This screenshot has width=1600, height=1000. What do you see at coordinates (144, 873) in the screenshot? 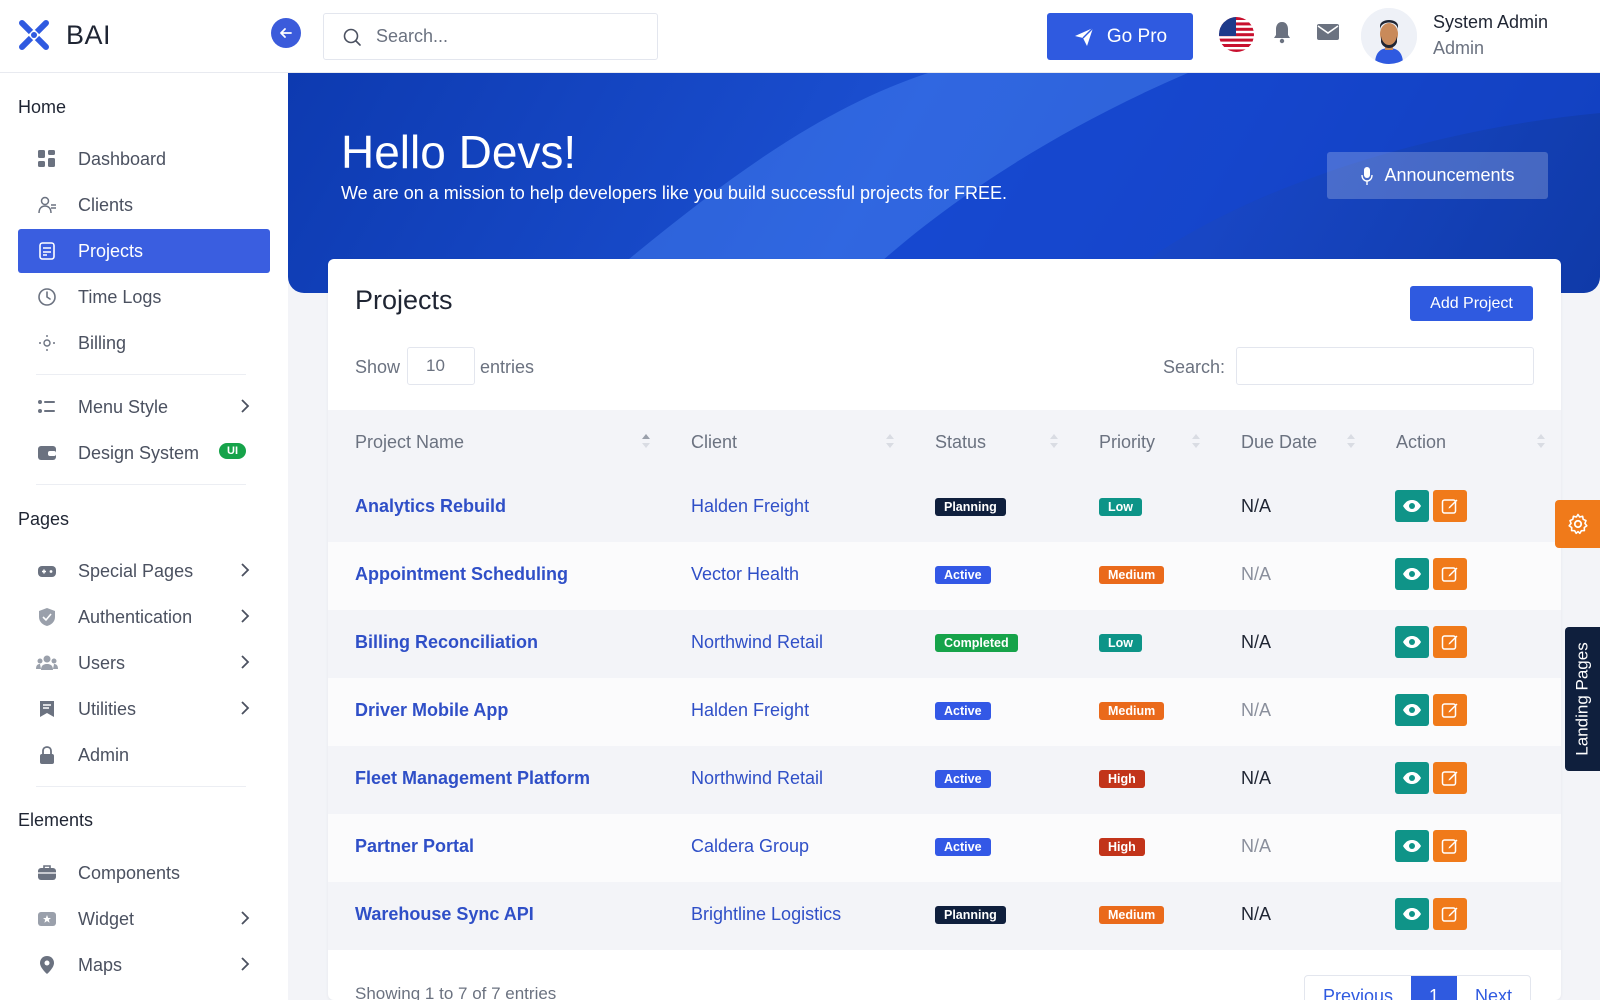
I see `sidebar-item-components: Components` at bounding box center [144, 873].